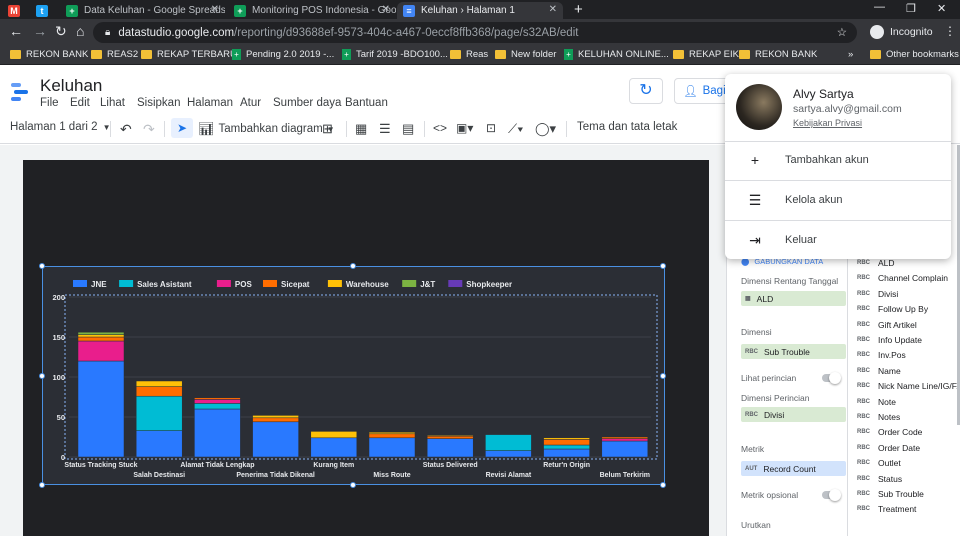  What do you see at coordinates (80, 103) in the screenshot?
I see `menu-edit: Edit` at bounding box center [80, 103].